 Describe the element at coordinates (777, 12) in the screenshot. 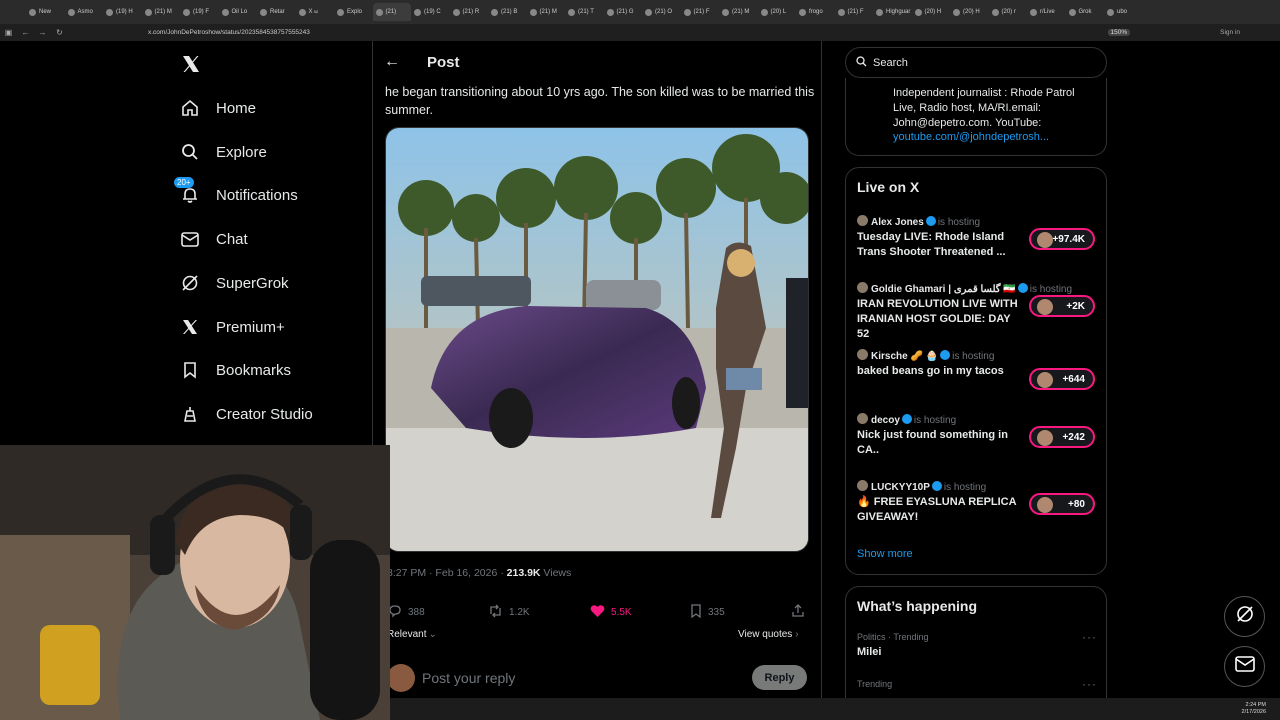

I see `browser-tab: (20) L` at that location.